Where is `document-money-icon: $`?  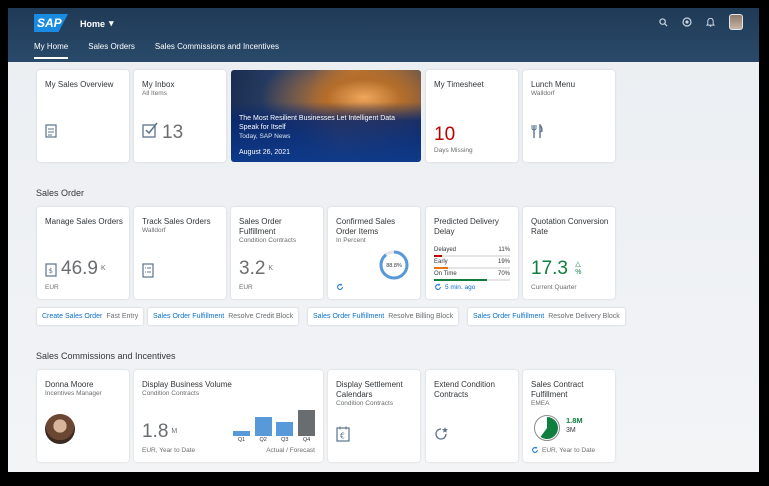 document-money-icon: $ is located at coordinates (51, 270).